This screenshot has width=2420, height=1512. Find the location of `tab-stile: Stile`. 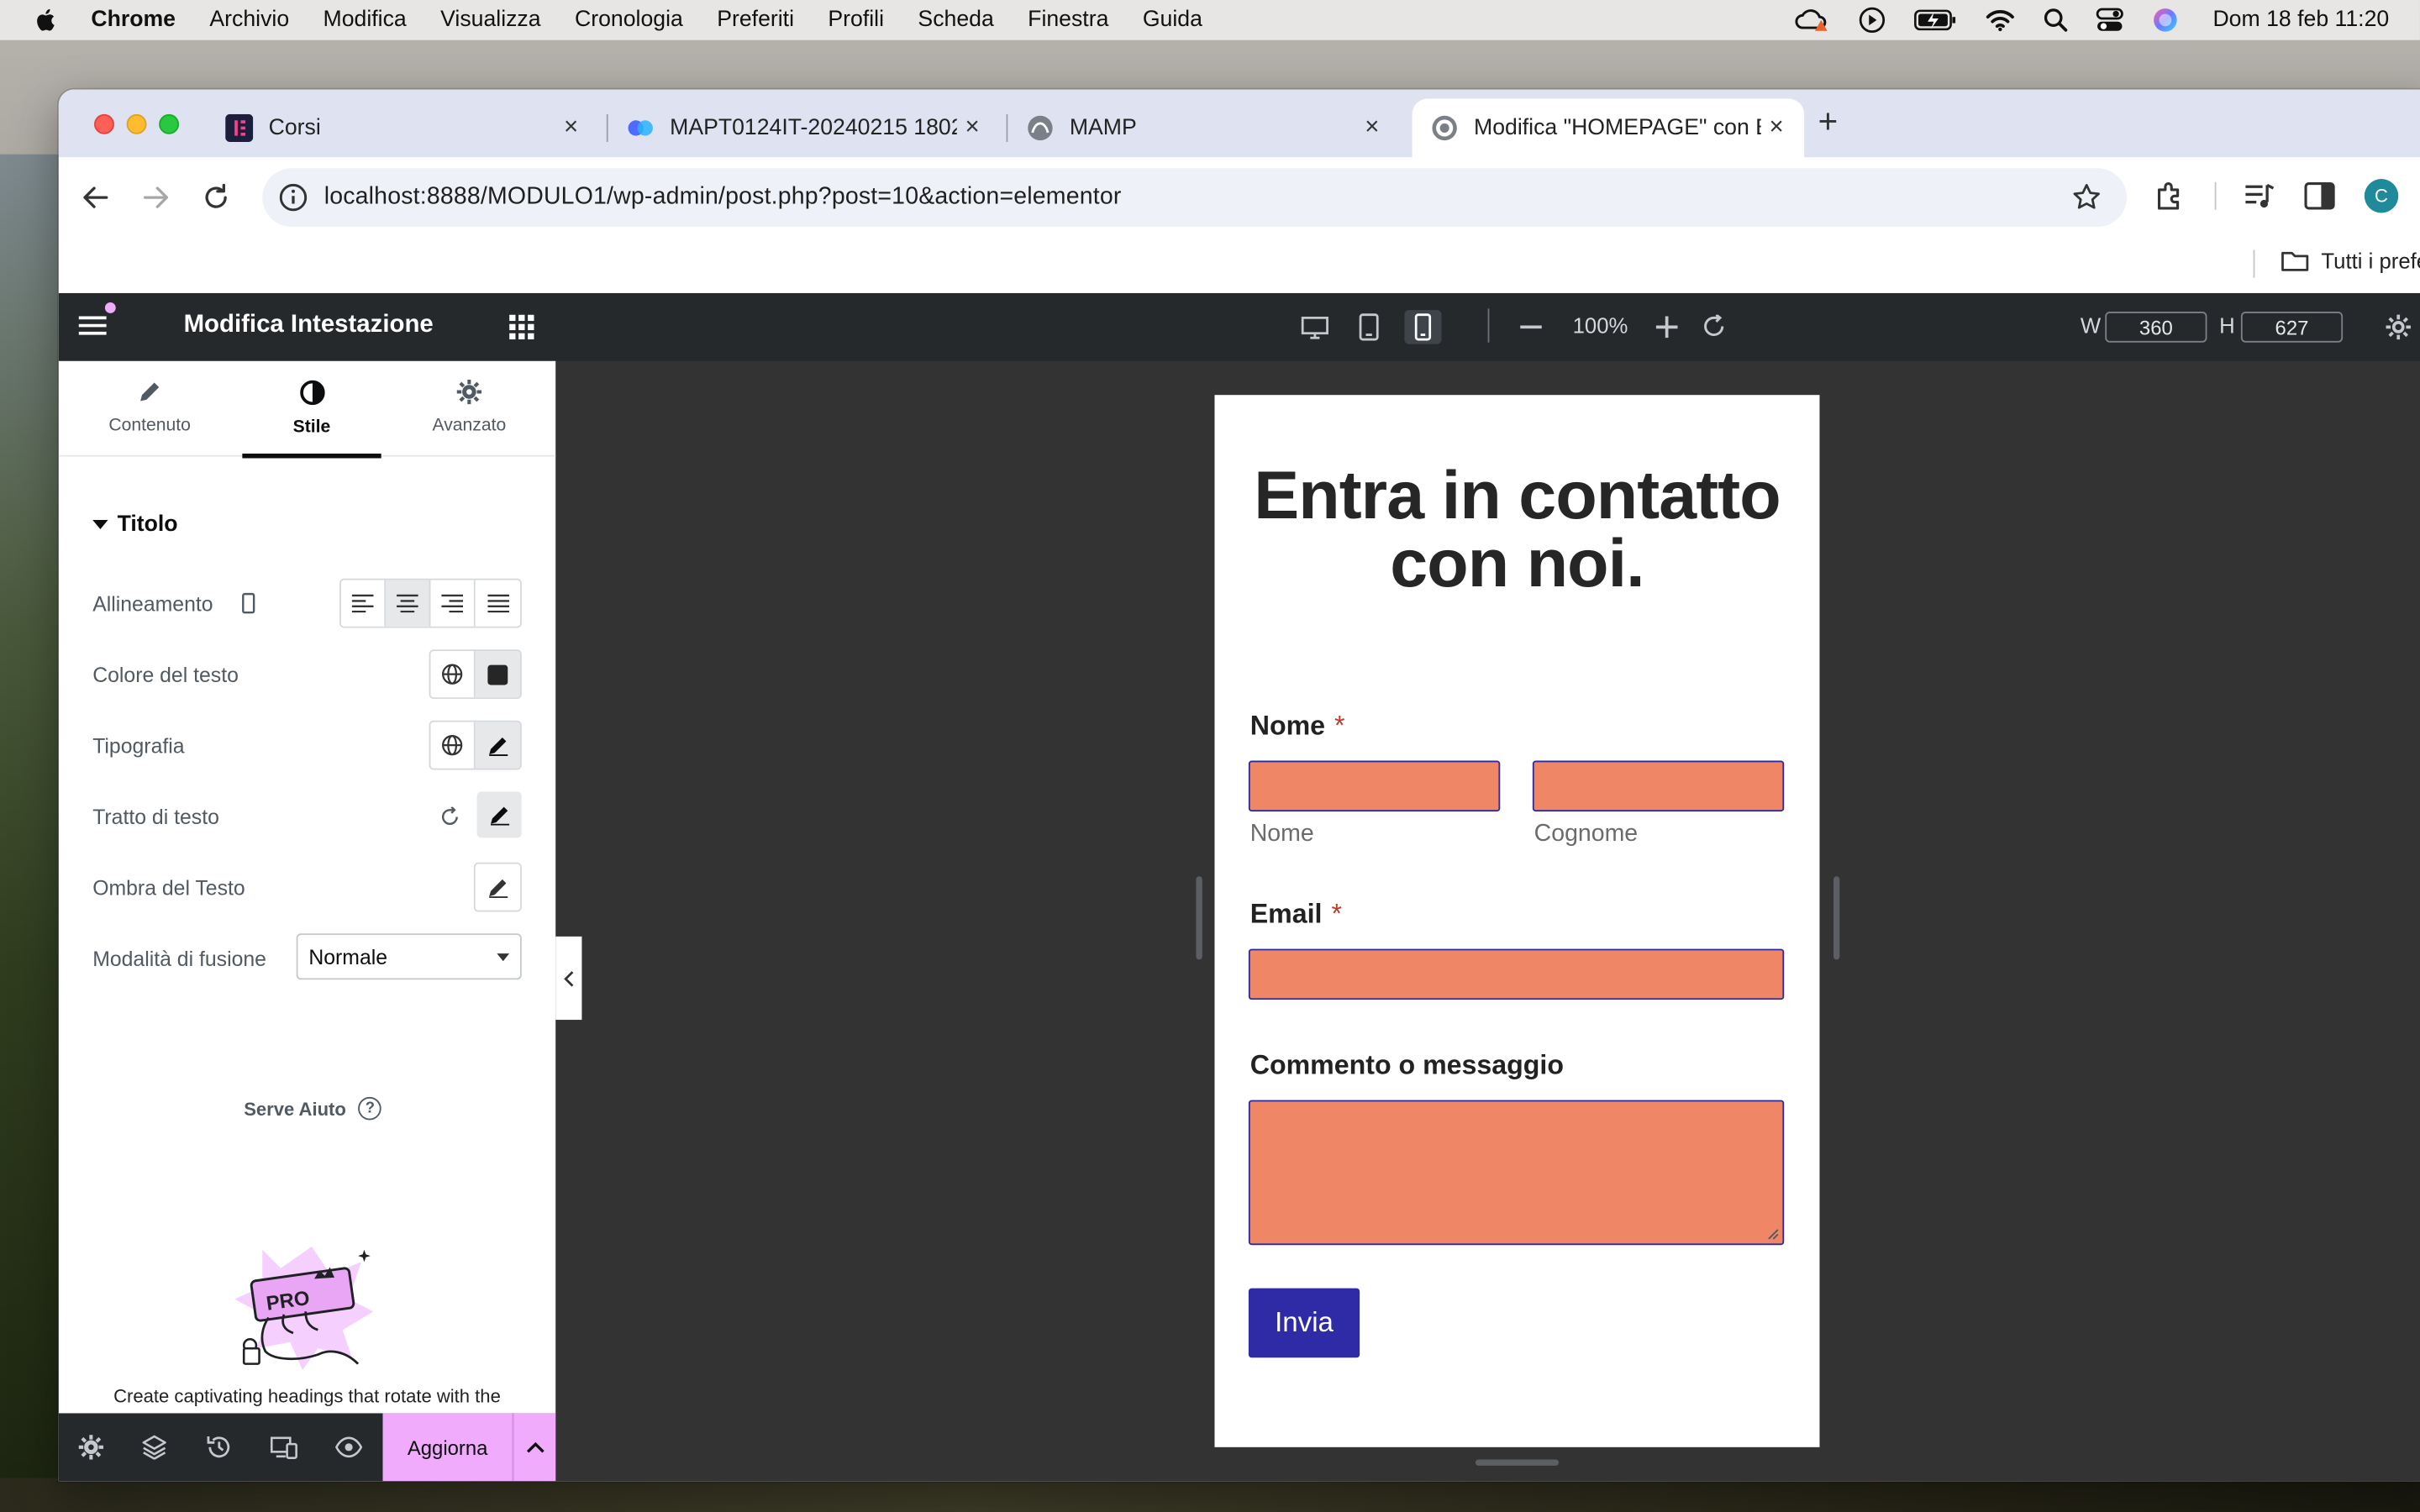

tab-stile: Stile is located at coordinates (311, 410).